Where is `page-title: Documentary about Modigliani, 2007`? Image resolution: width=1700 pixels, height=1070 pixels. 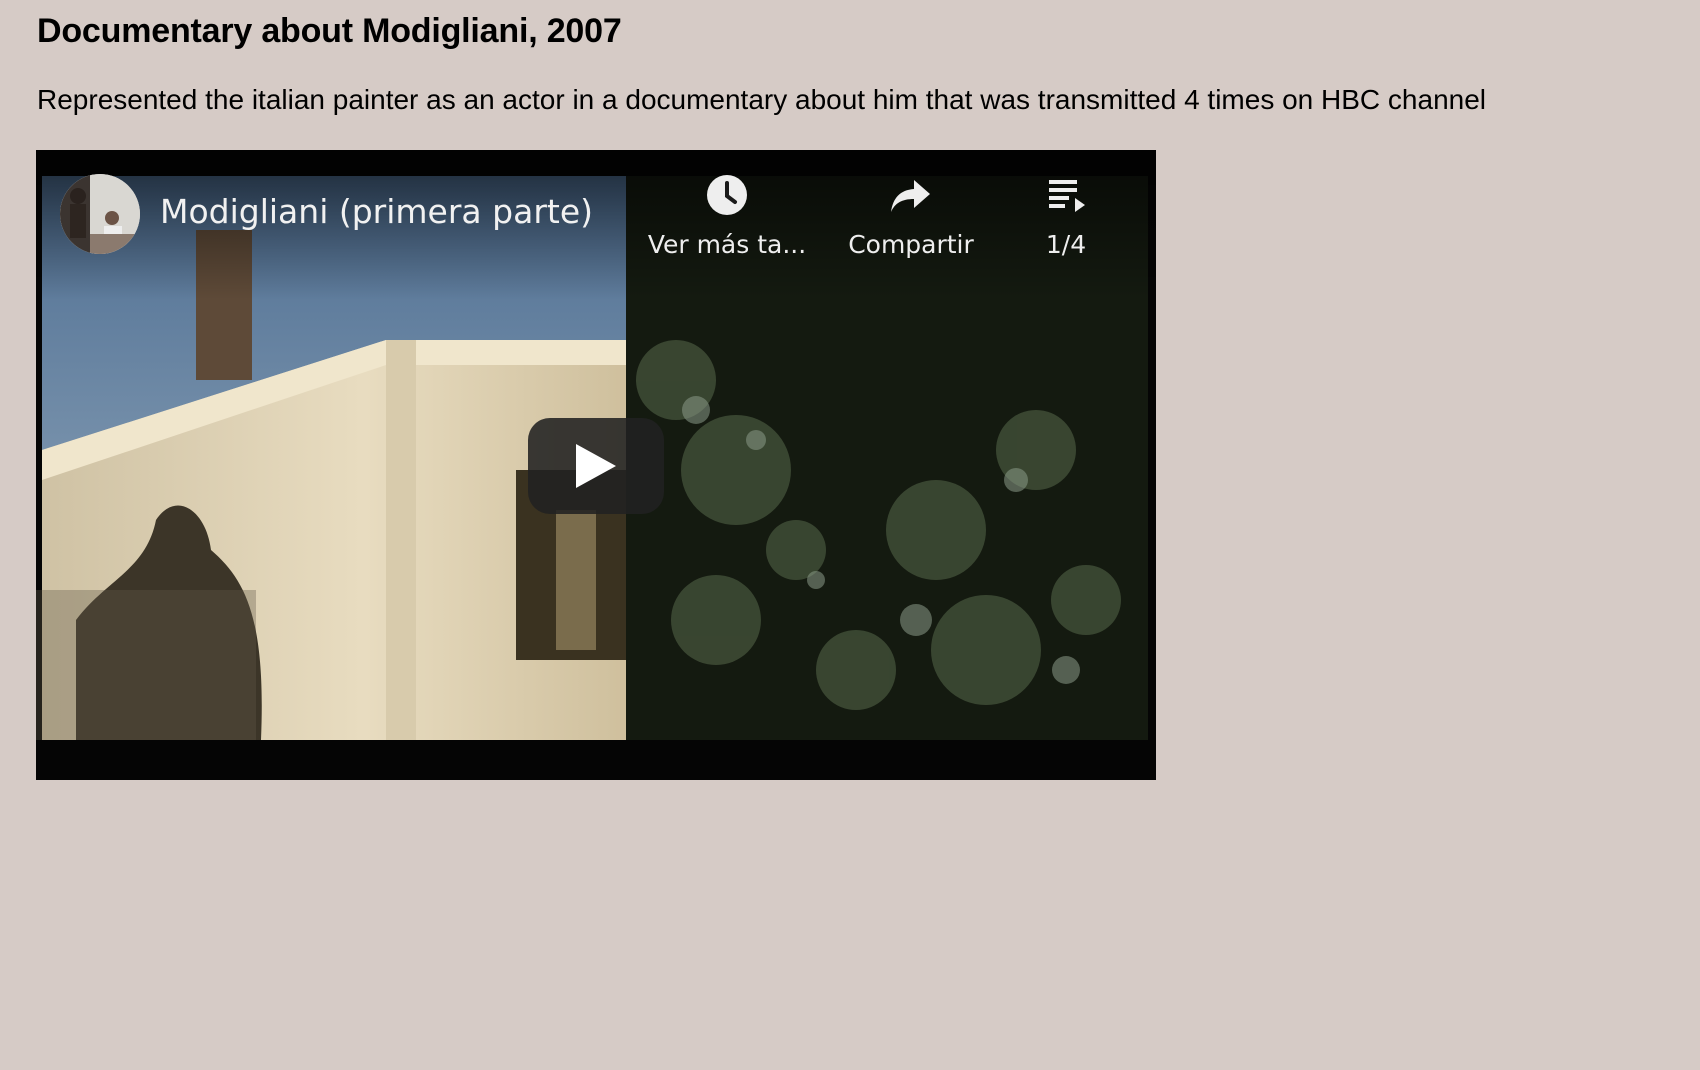
page-title: Documentary about Modigliani, 2007 is located at coordinates (329, 31).